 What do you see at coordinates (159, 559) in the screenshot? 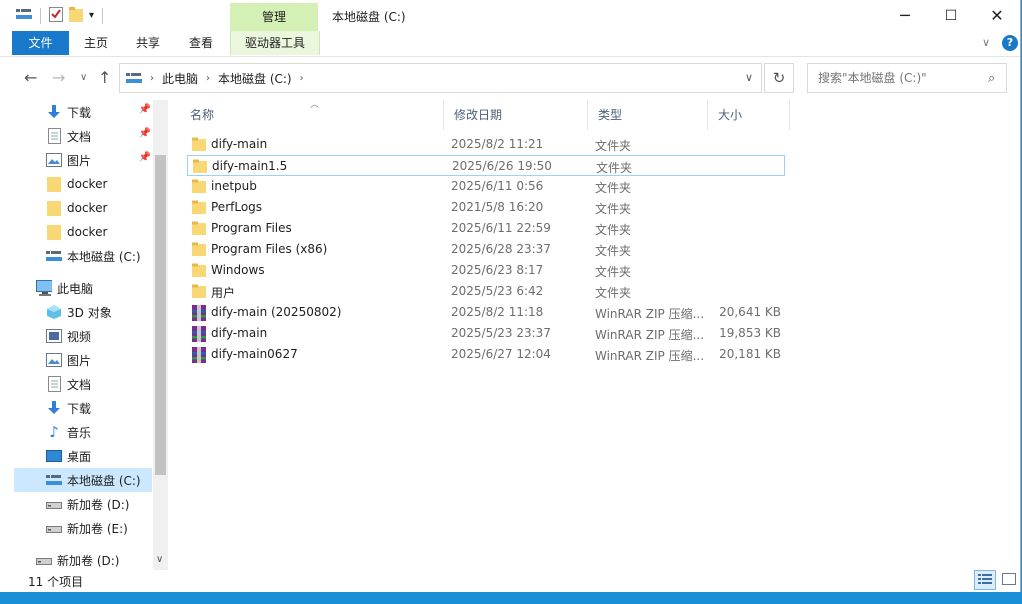
I see `scroll-down-icon: ∨` at bounding box center [159, 559].